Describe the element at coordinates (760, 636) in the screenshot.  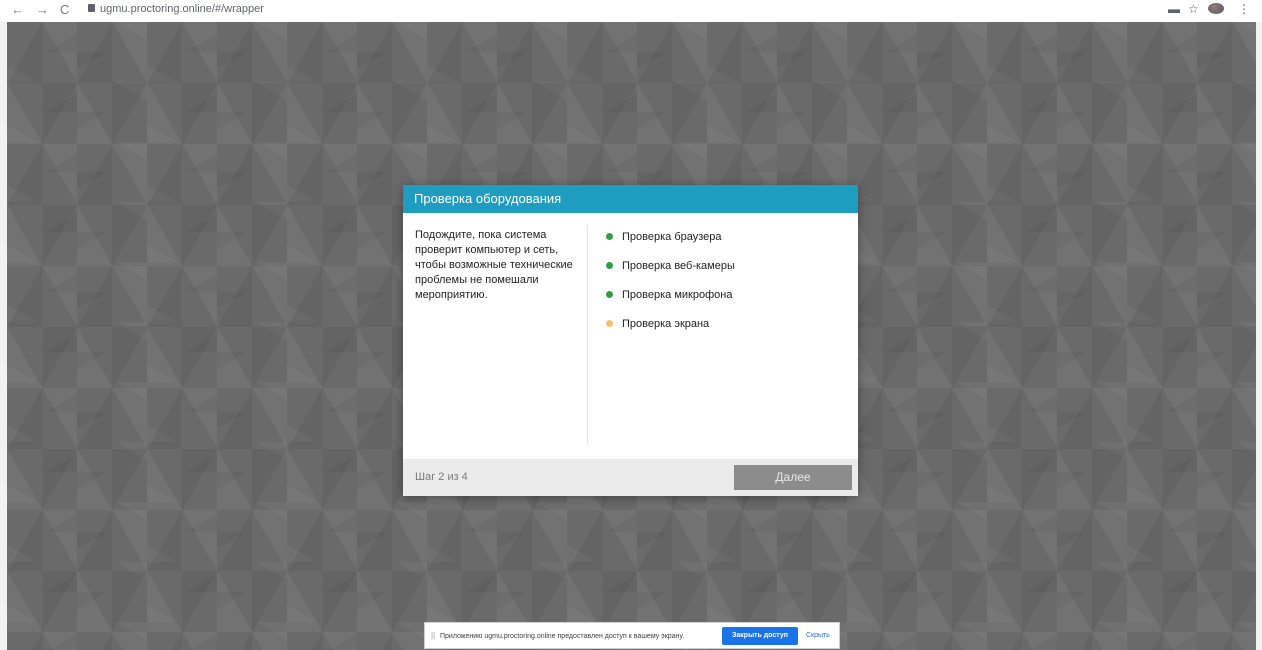
I see `stop-sharing-button: Закрыть доступ` at that location.